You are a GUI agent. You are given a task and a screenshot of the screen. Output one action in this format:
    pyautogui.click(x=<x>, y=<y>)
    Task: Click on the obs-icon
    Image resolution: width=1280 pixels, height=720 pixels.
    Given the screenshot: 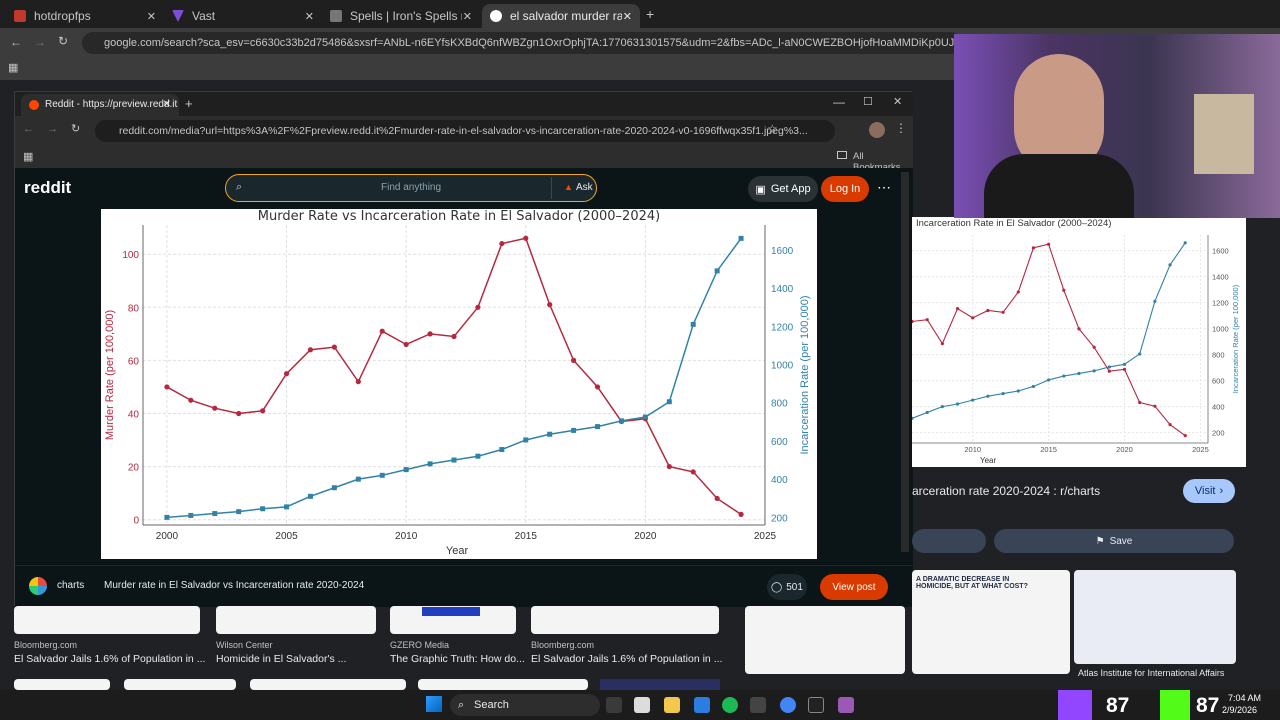 What is the action you would take?
    pyautogui.click(x=816, y=705)
    